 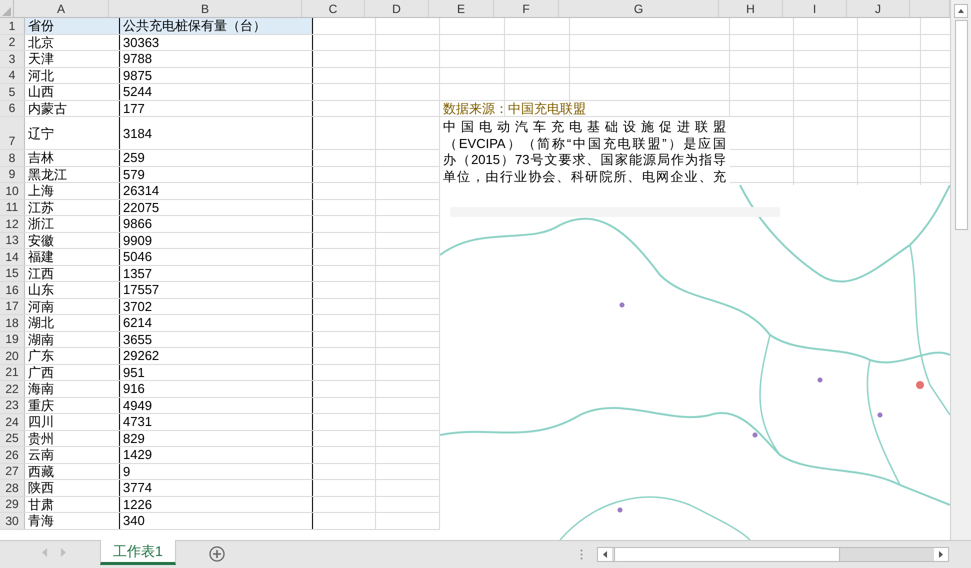 What do you see at coordinates (6, 11) in the screenshot?
I see `select-all-icon` at bounding box center [6, 11].